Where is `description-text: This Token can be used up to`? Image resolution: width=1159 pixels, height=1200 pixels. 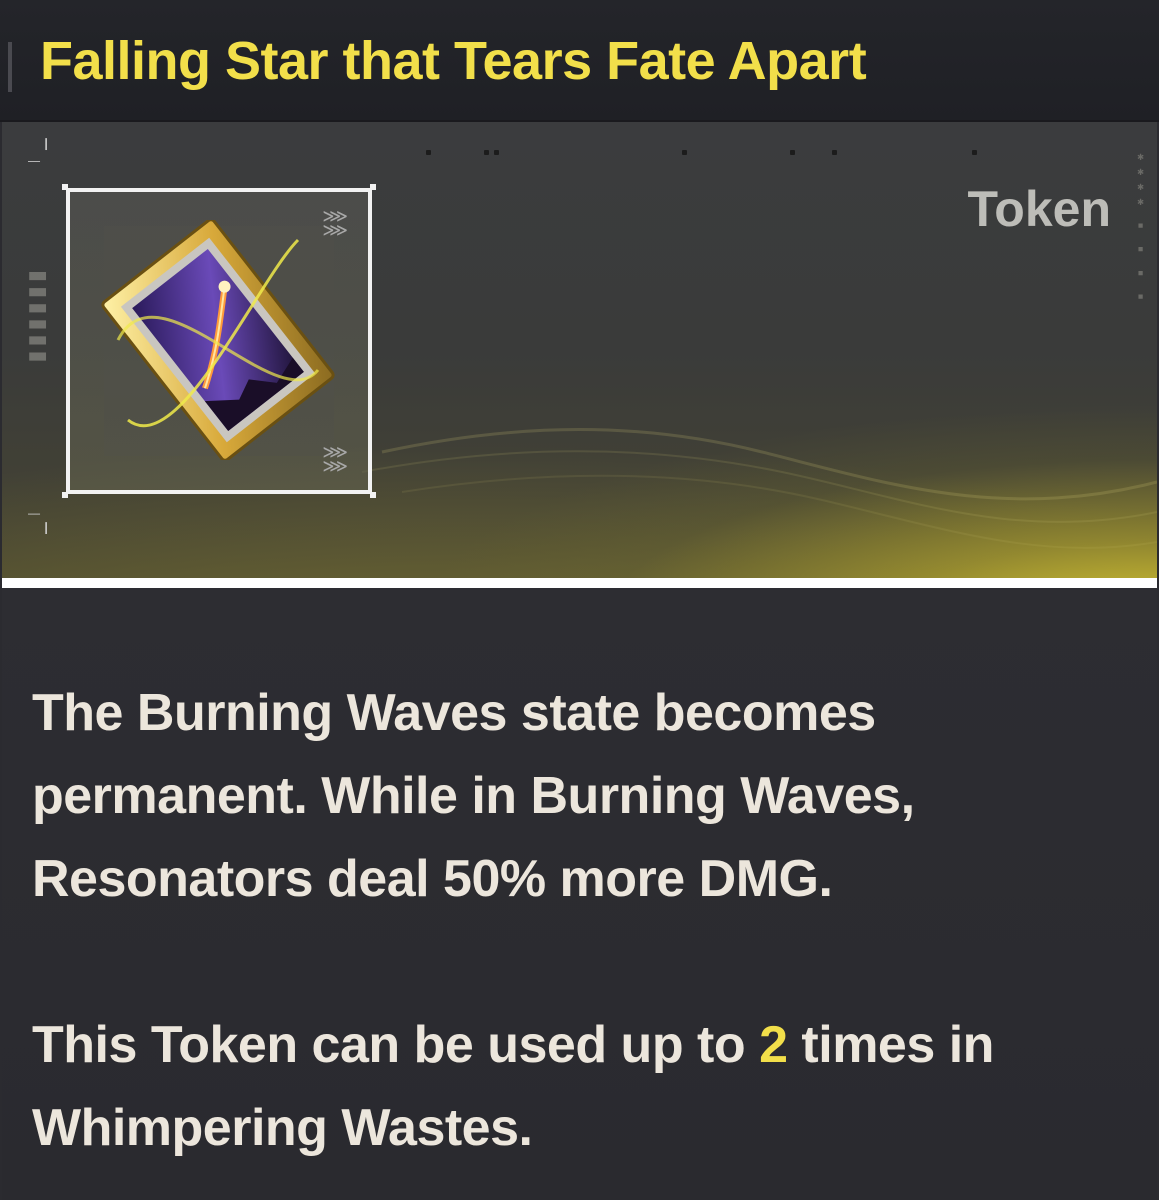 description-text: This Token can be used up to is located at coordinates (396, 1045).